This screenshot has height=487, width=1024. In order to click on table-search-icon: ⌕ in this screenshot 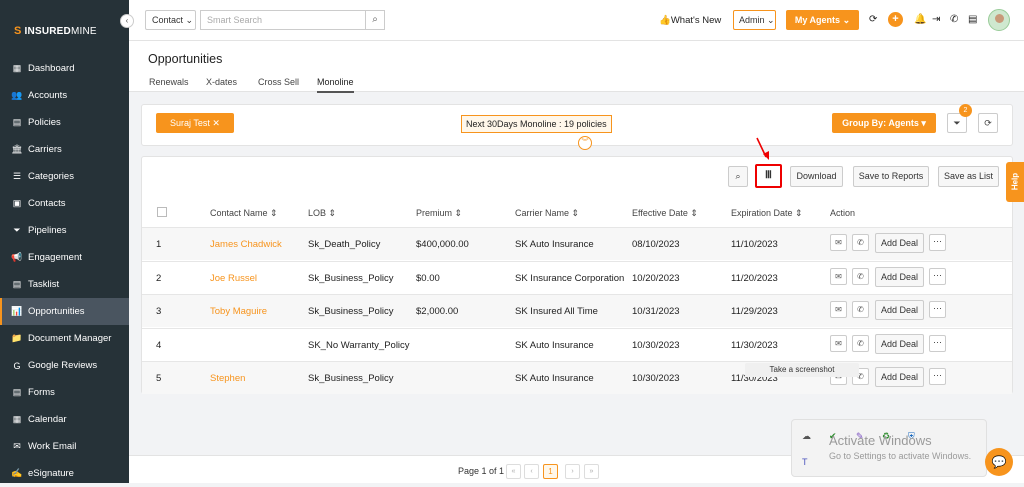, I will do `click(738, 176)`.